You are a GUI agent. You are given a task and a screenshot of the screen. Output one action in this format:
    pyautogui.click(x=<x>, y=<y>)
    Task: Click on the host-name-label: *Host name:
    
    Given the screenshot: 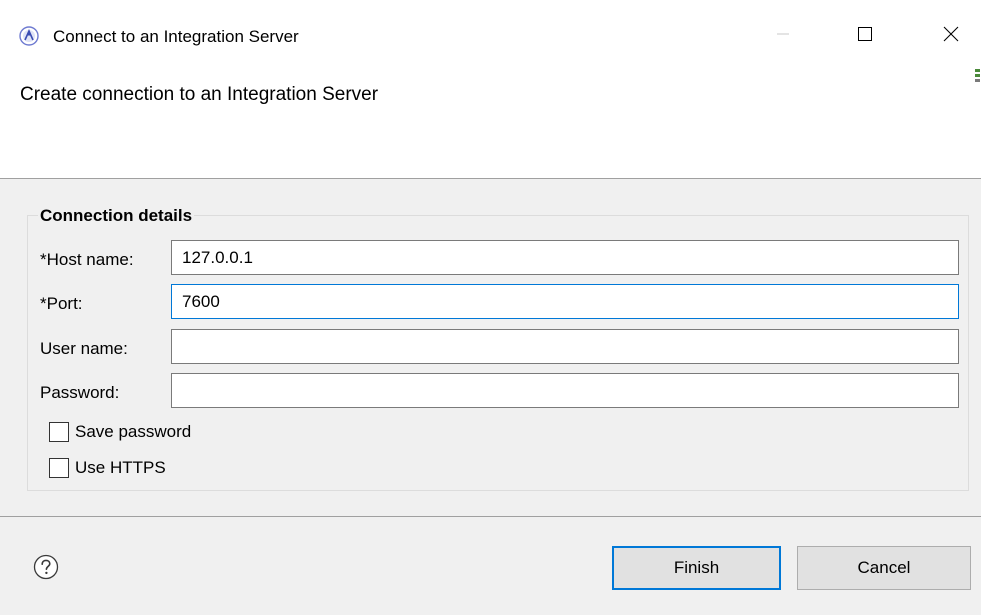 What is the action you would take?
    pyautogui.click(x=87, y=259)
    